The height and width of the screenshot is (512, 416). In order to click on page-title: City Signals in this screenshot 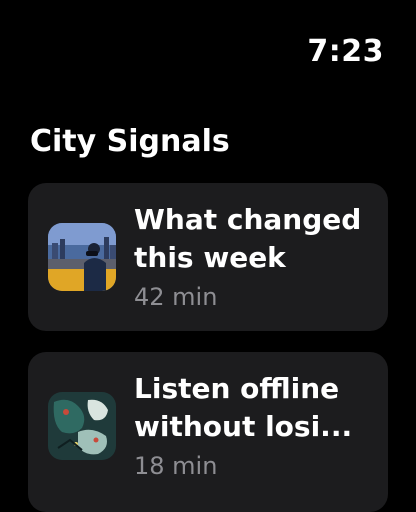, I will do `click(130, 141)`.